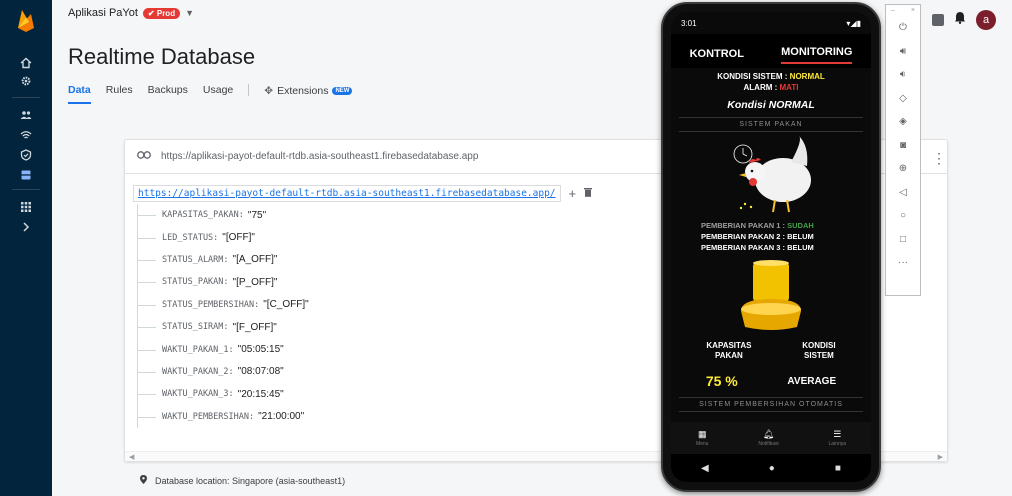  Describe the element at coordinates (261, 349) in the screenshot. I see `node-value: "05:05:15"` at that location.